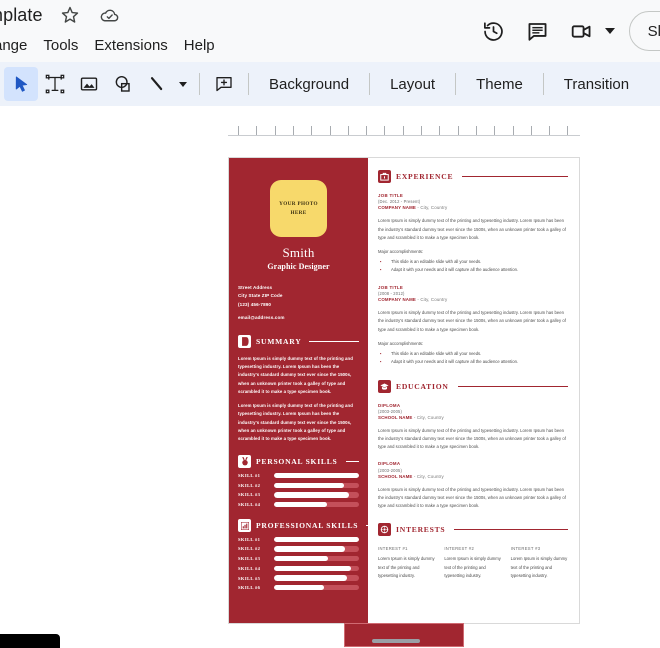 This screenshot has height=648, width=660. What do you see at coordinates (298, 252) in the screenshot?
I see `person-name: Smith` at bounding box center [298, 252].